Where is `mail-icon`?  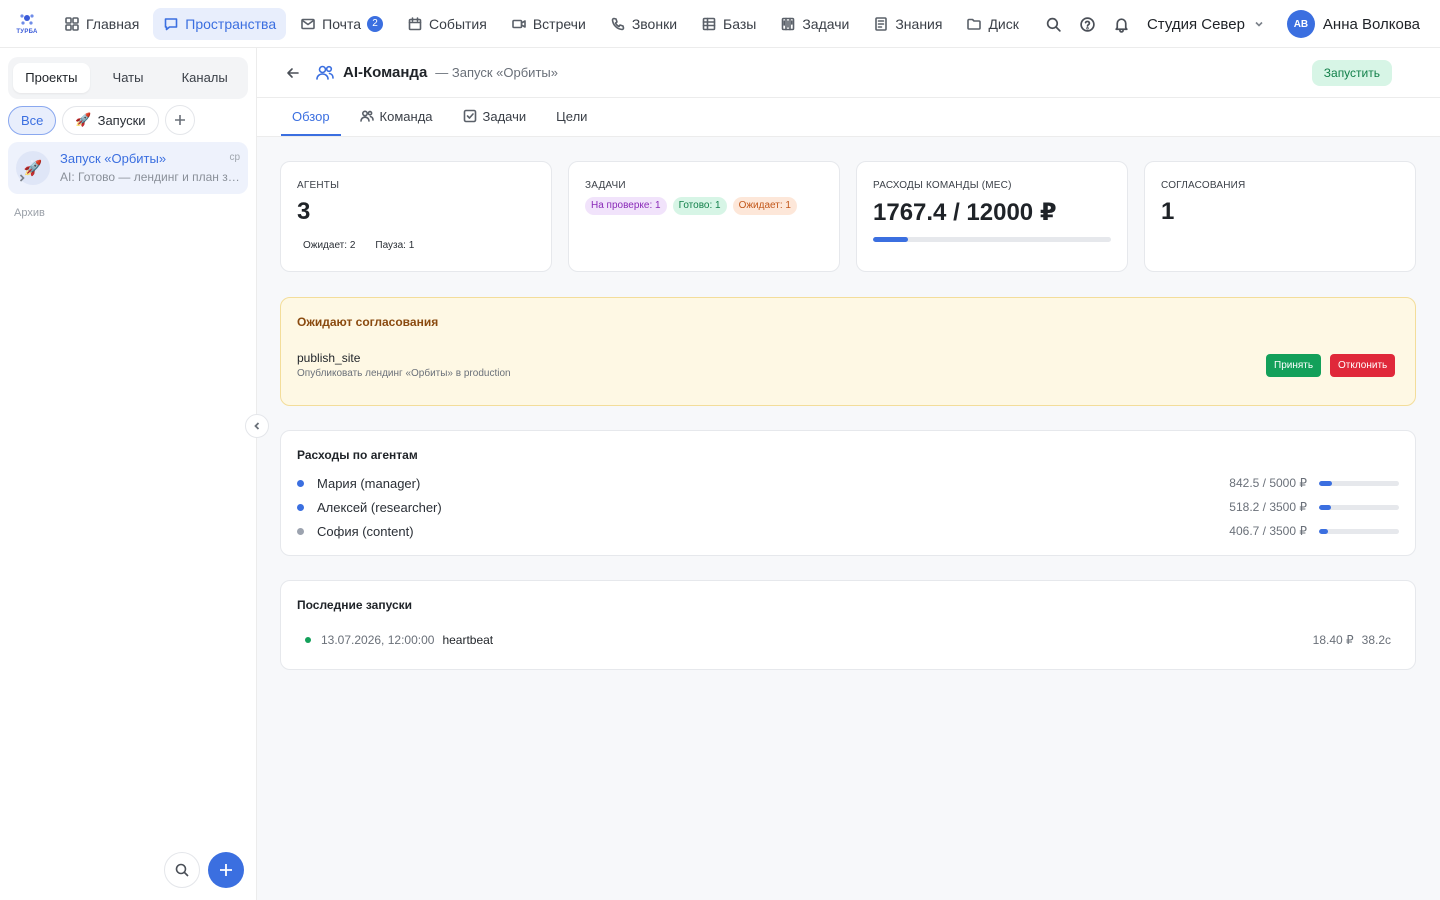 mail-icon is located at coordinates (308, 23).